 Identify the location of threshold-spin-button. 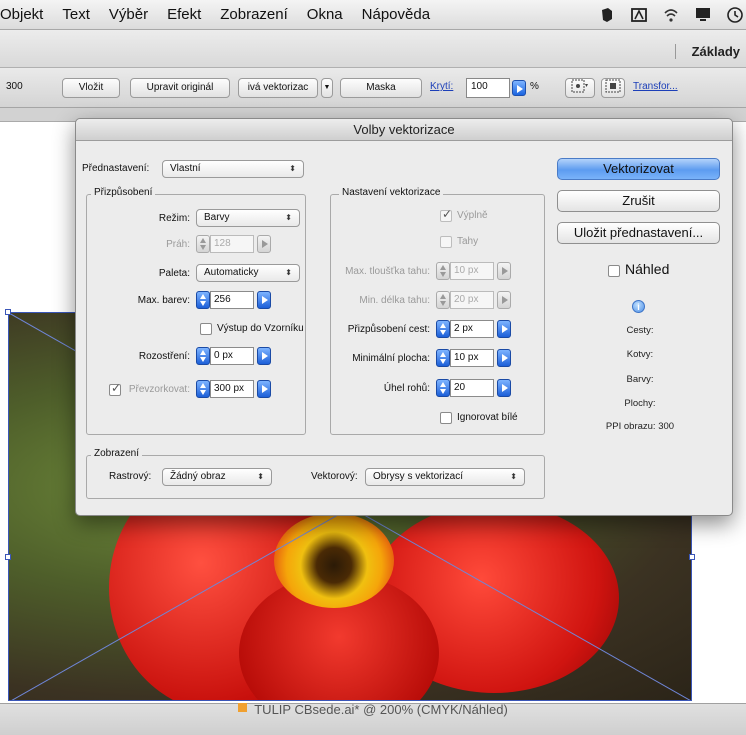
(203, 244).